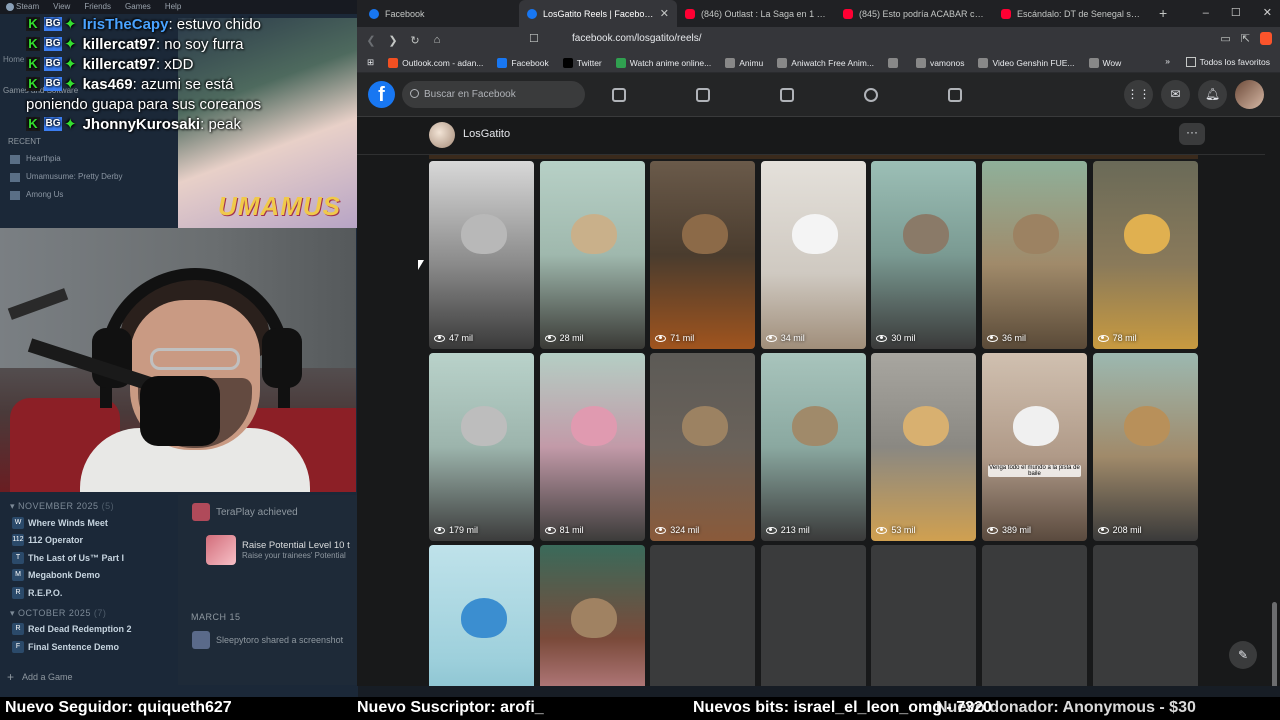 This screenshot has width=1280, height=720. Describe the element at coordinates (637, 38) in the screenshot. I see `url-field: facebook.com/losgatito/reels/` at that location.